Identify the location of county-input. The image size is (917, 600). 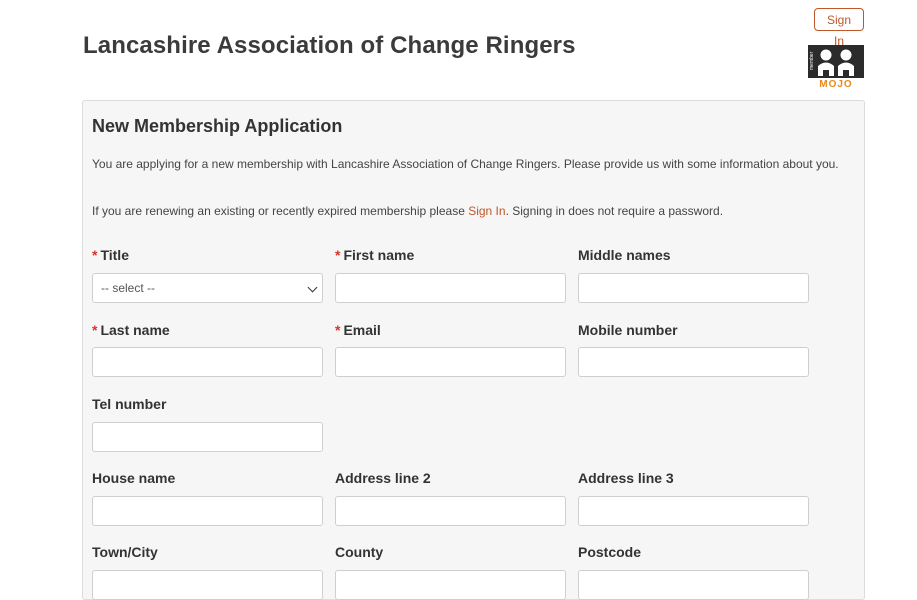
(450, 585).